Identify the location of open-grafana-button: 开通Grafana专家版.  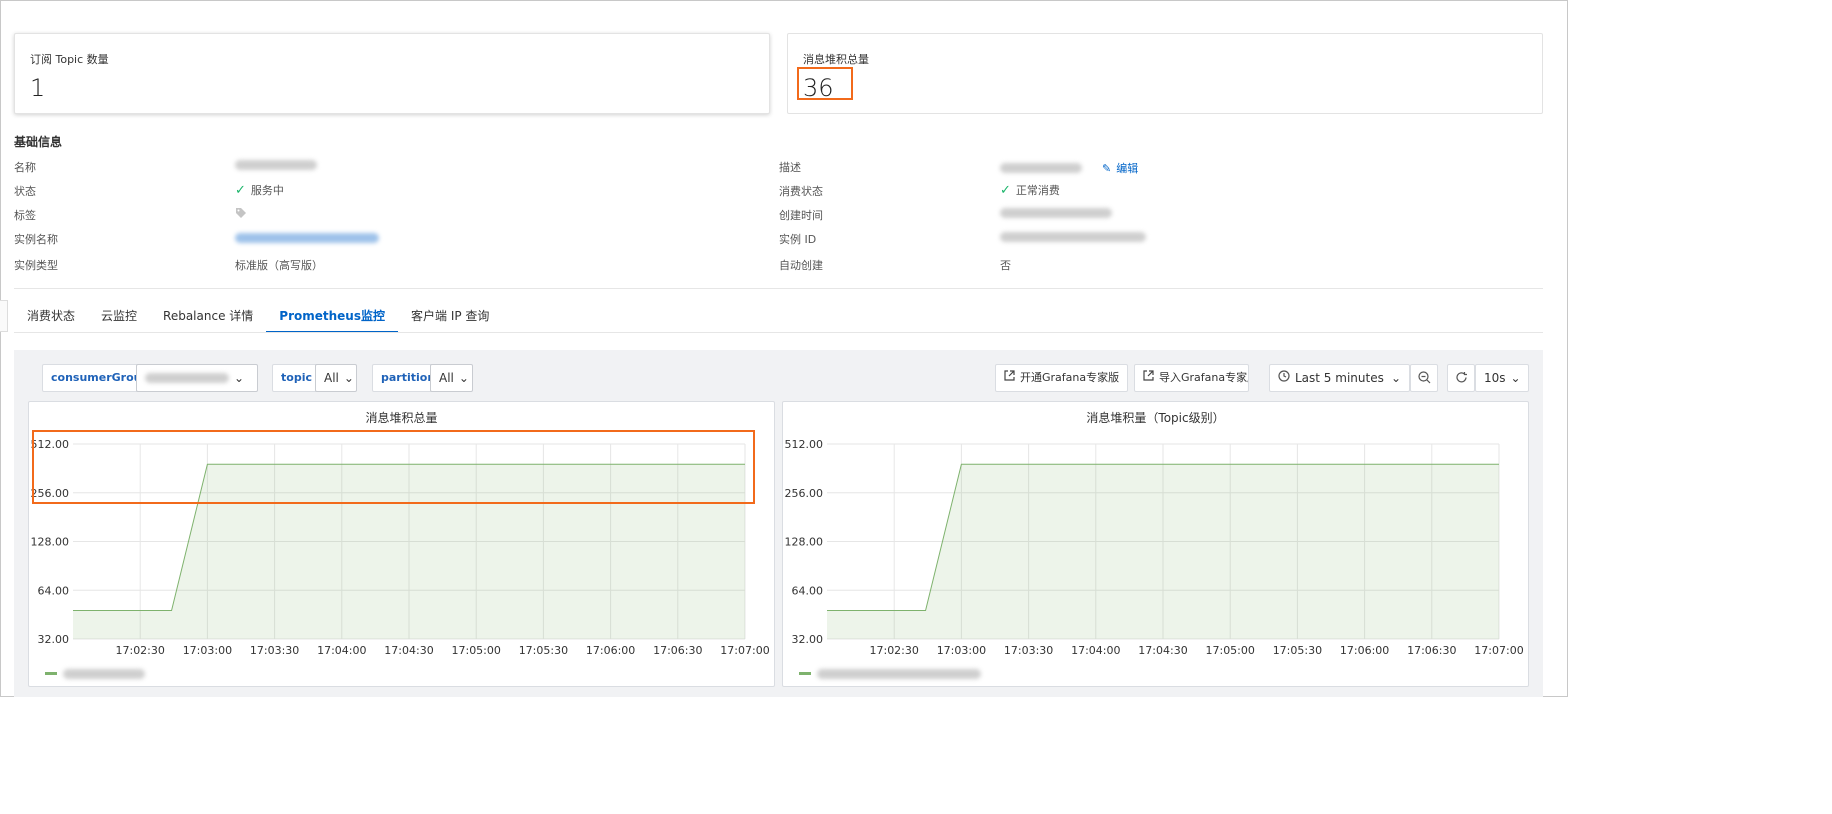
(1062, 378).